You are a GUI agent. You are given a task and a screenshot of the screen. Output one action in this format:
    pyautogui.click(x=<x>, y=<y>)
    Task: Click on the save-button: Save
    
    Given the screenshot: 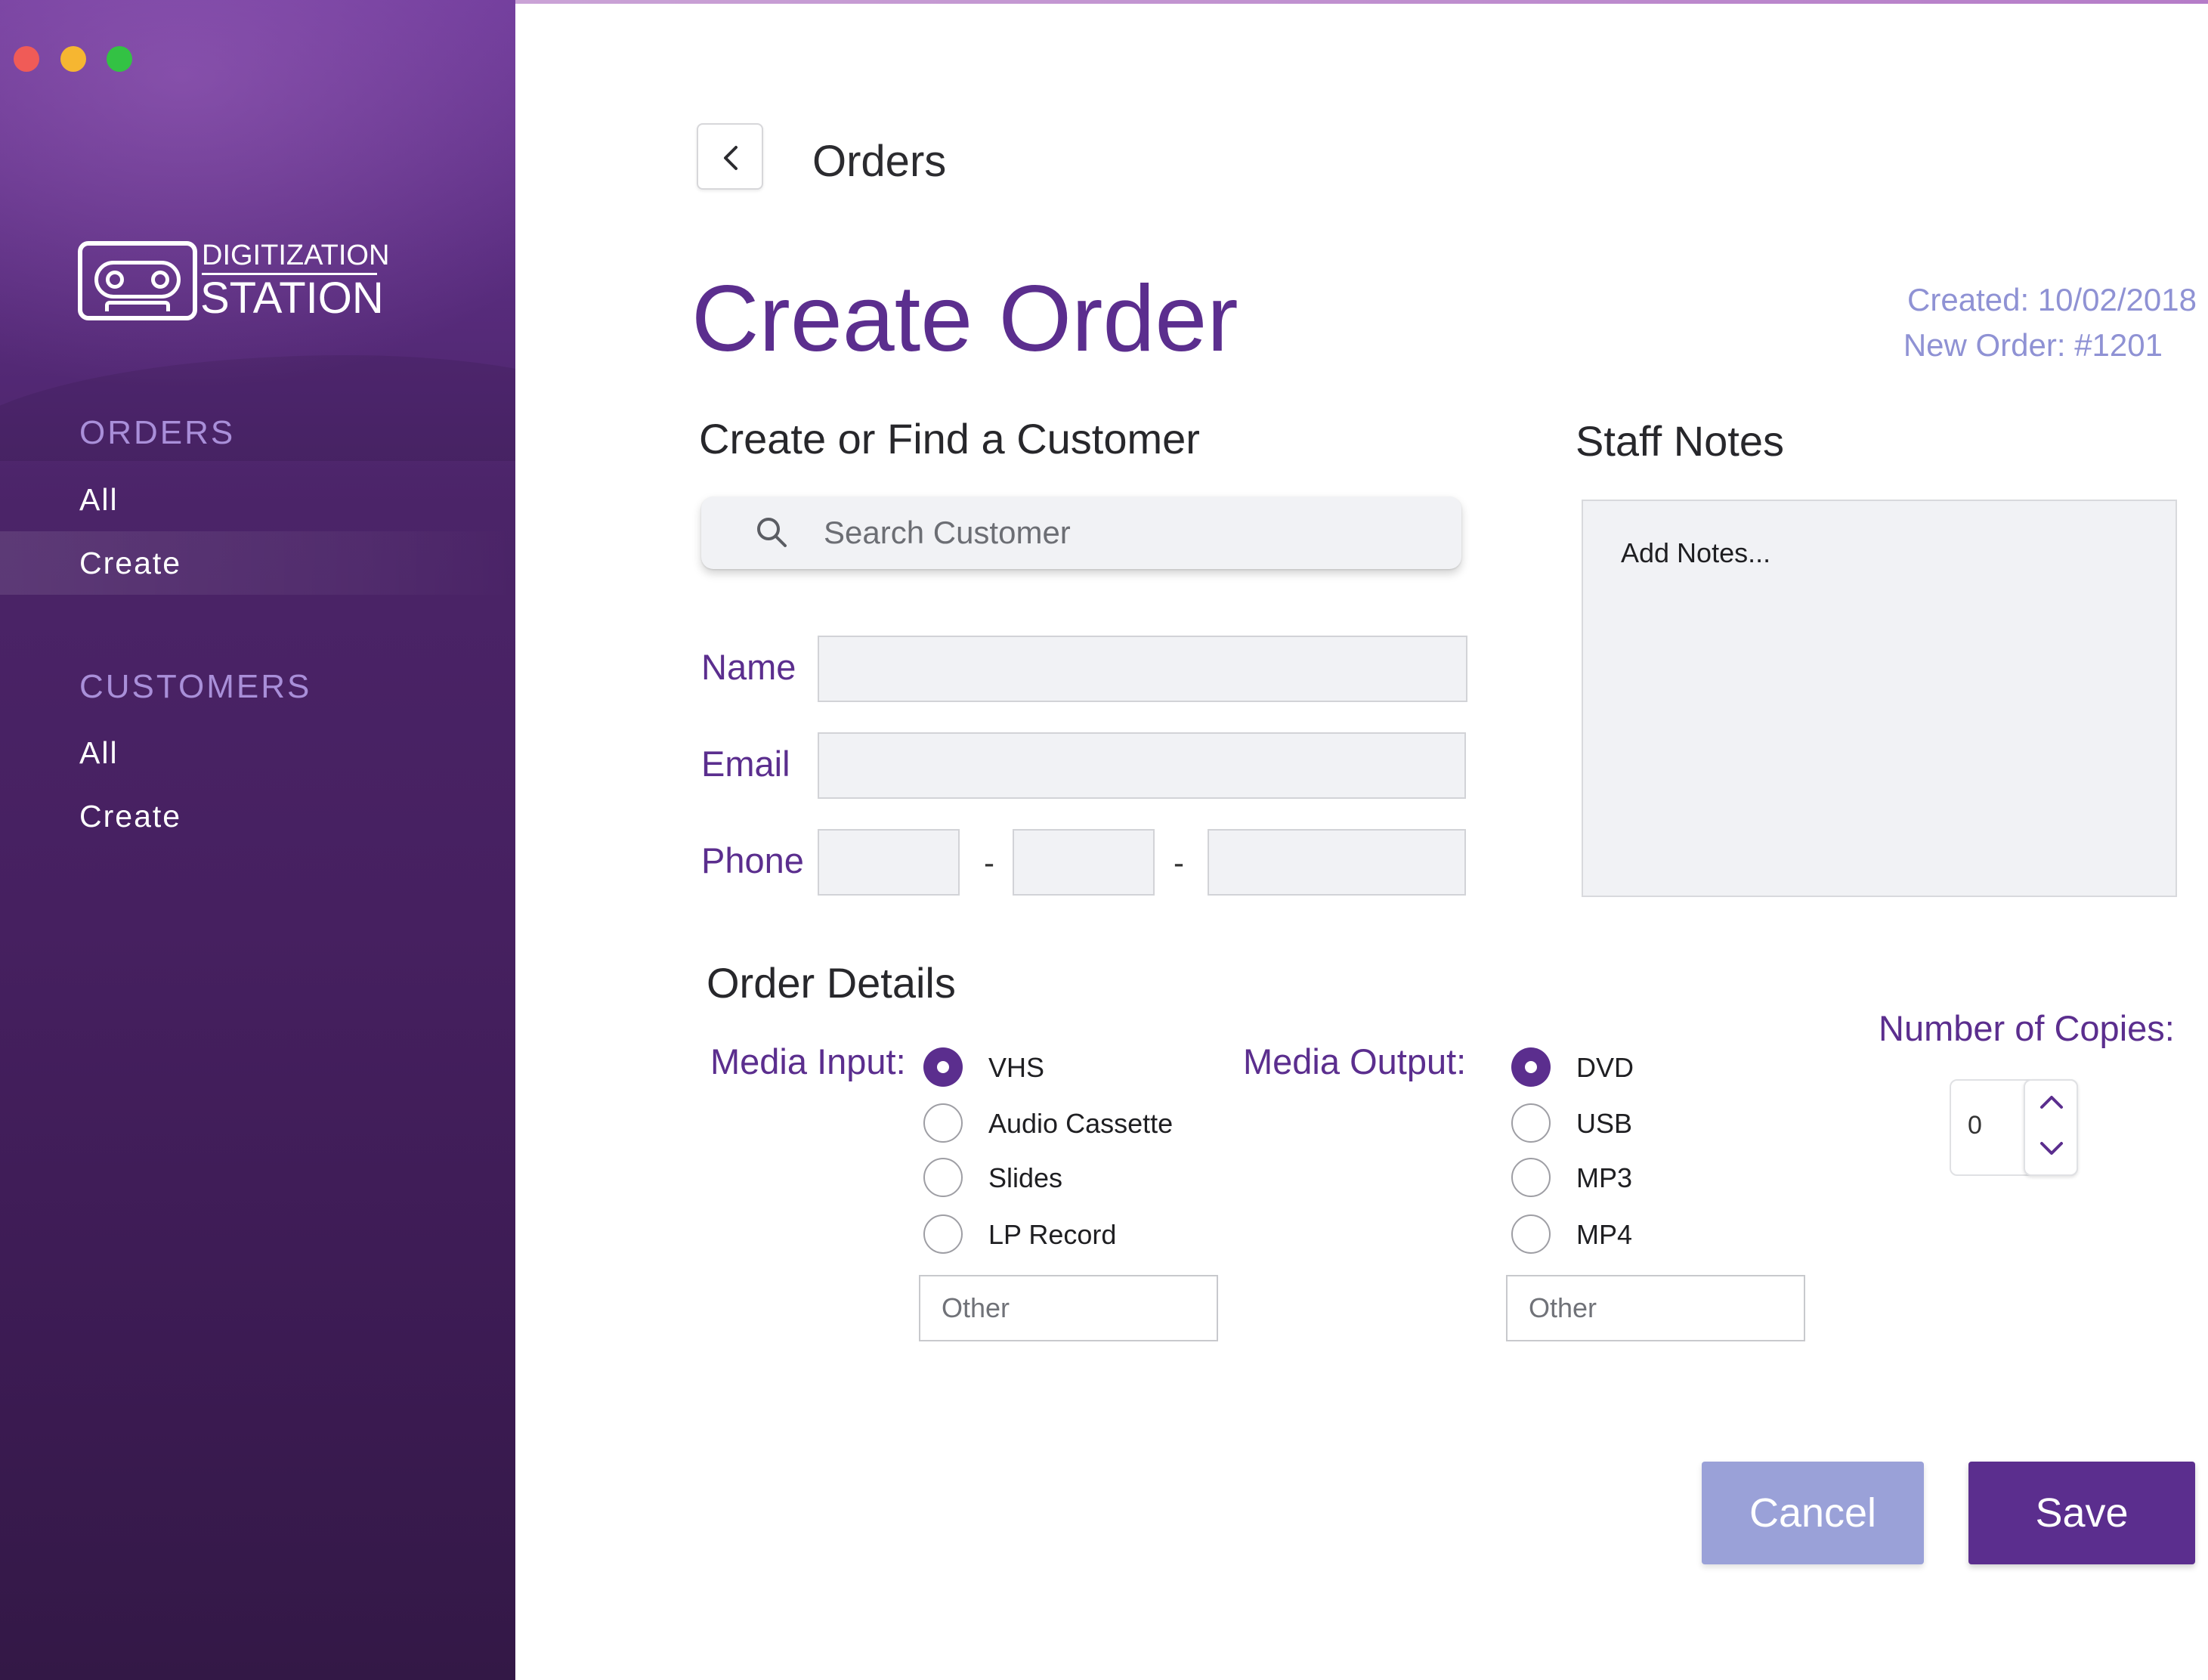 What is the action you would take?
    pyautogui.click(x=2081, y=1513)
    